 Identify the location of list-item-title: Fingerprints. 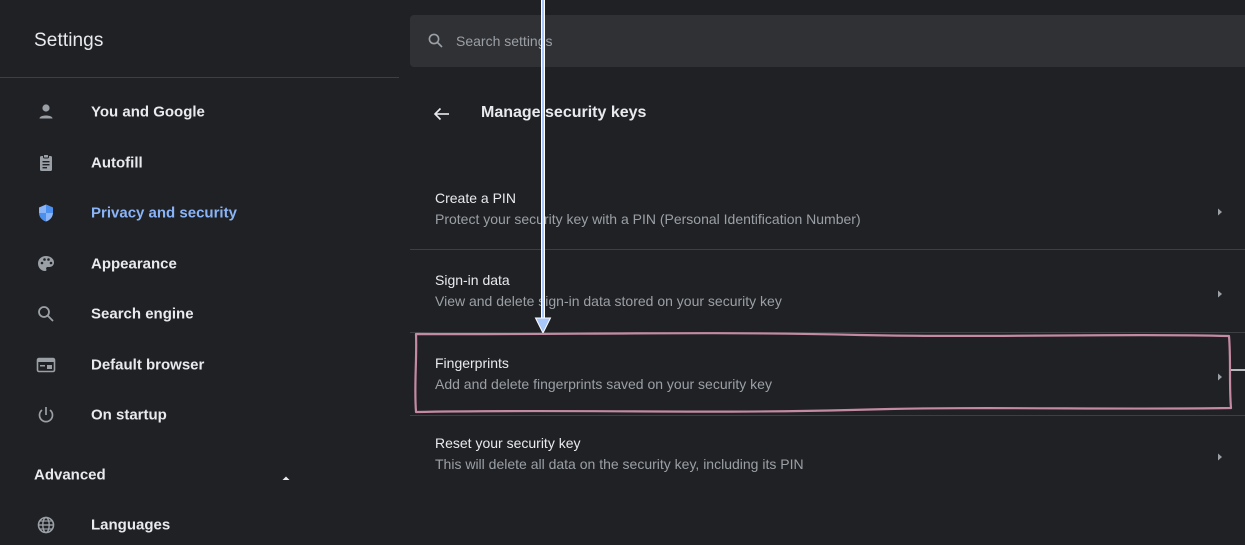
(472, 363).